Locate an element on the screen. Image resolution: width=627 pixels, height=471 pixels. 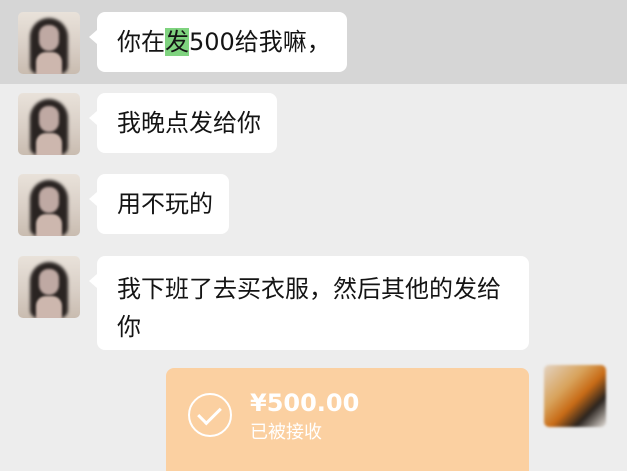
message-bubble: 你在发500给我嘛， is located at coordinates (218, 42).